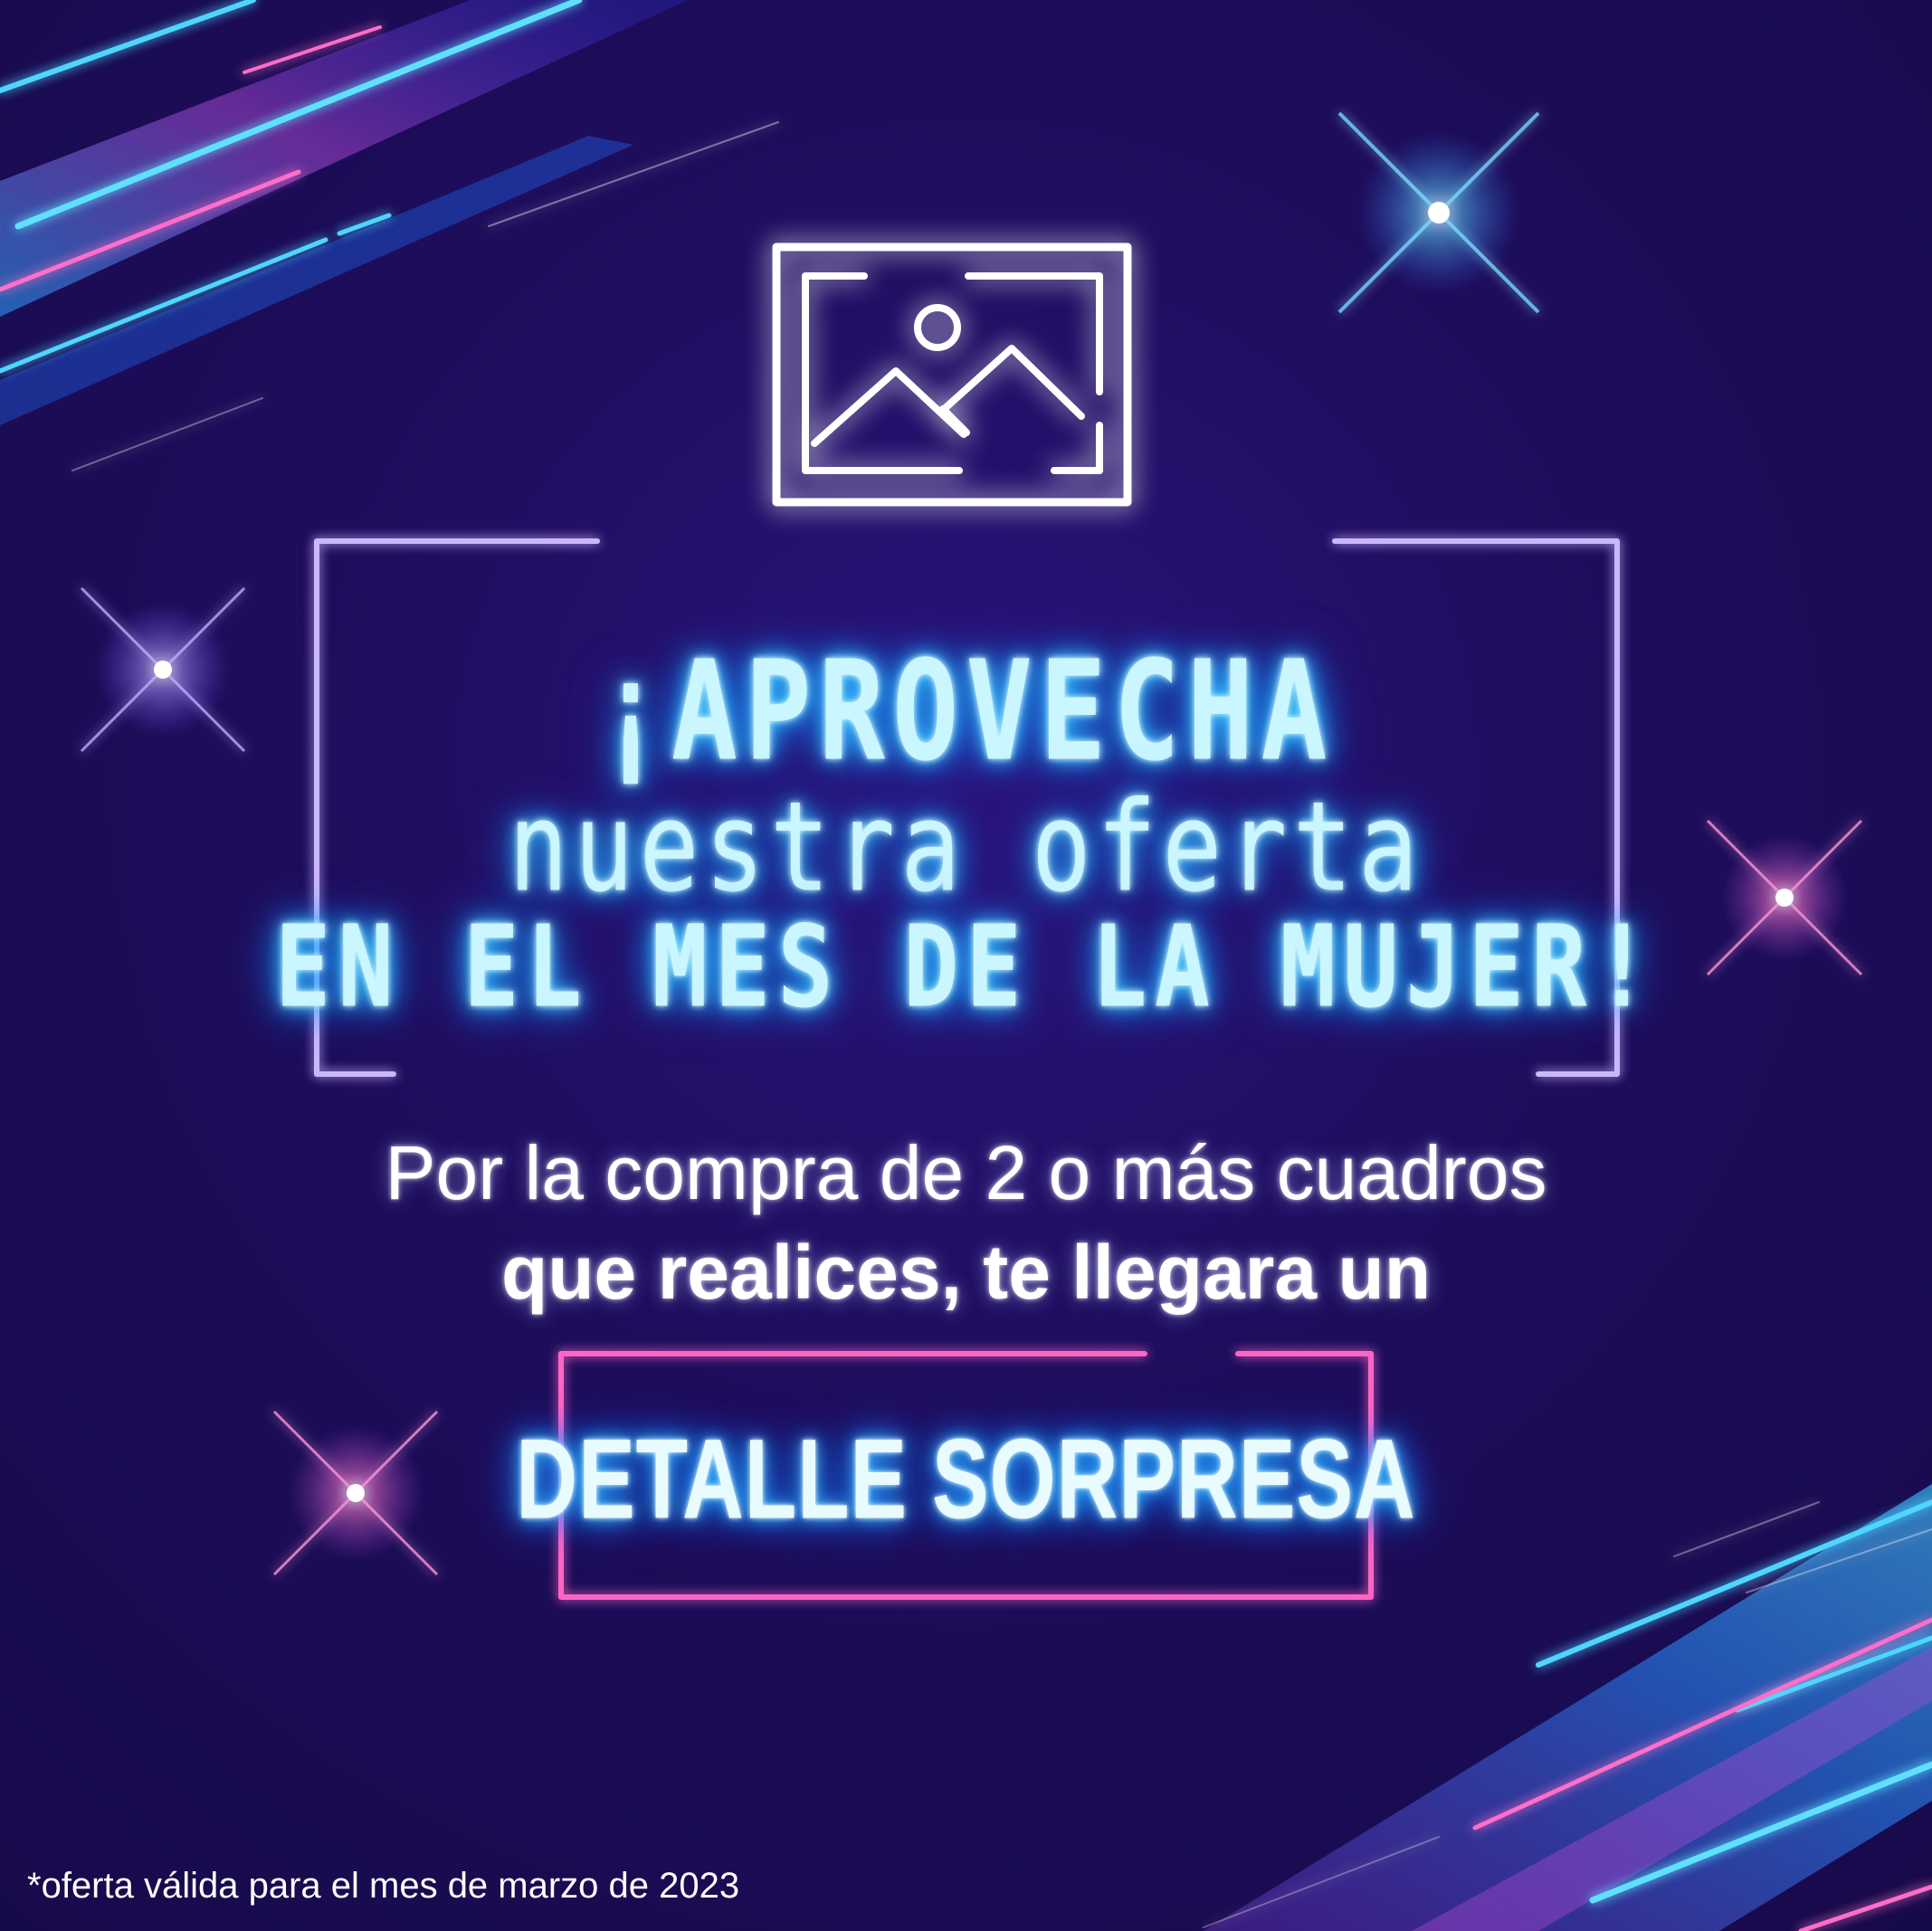  What do you see at coordinates (966, 711) in the screenshot?
I see `headline-line-1: ¡APROVECHA` at bounding box center [966, 711].